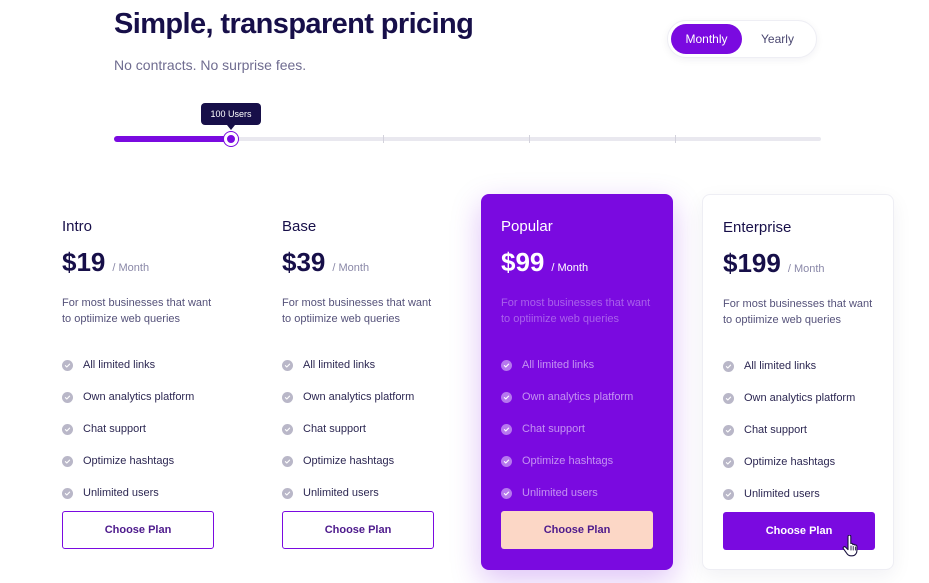 The width and height of the screenshot is (929, 583). What do you see at coordinates (752, 263) in the screenshot?
I see `plan-price: $199` at bounding box center [752, 263].